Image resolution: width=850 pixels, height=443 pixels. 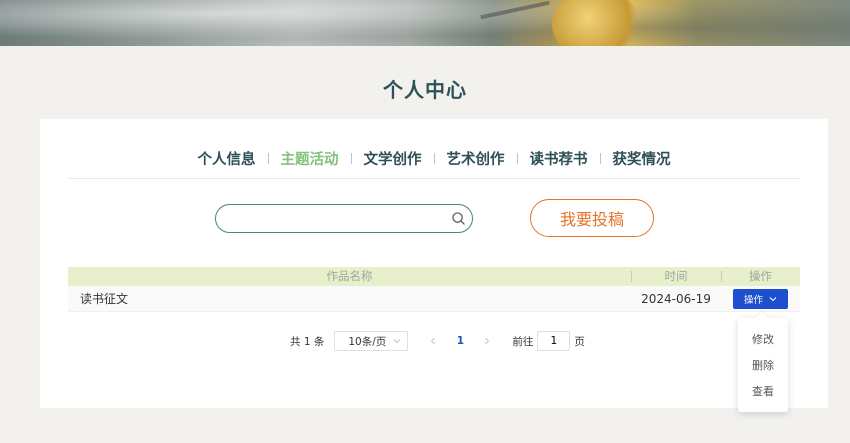 I want to click on pagination: 共 1 条 10条/页 1 前往 页, so click(x=437, y=341).